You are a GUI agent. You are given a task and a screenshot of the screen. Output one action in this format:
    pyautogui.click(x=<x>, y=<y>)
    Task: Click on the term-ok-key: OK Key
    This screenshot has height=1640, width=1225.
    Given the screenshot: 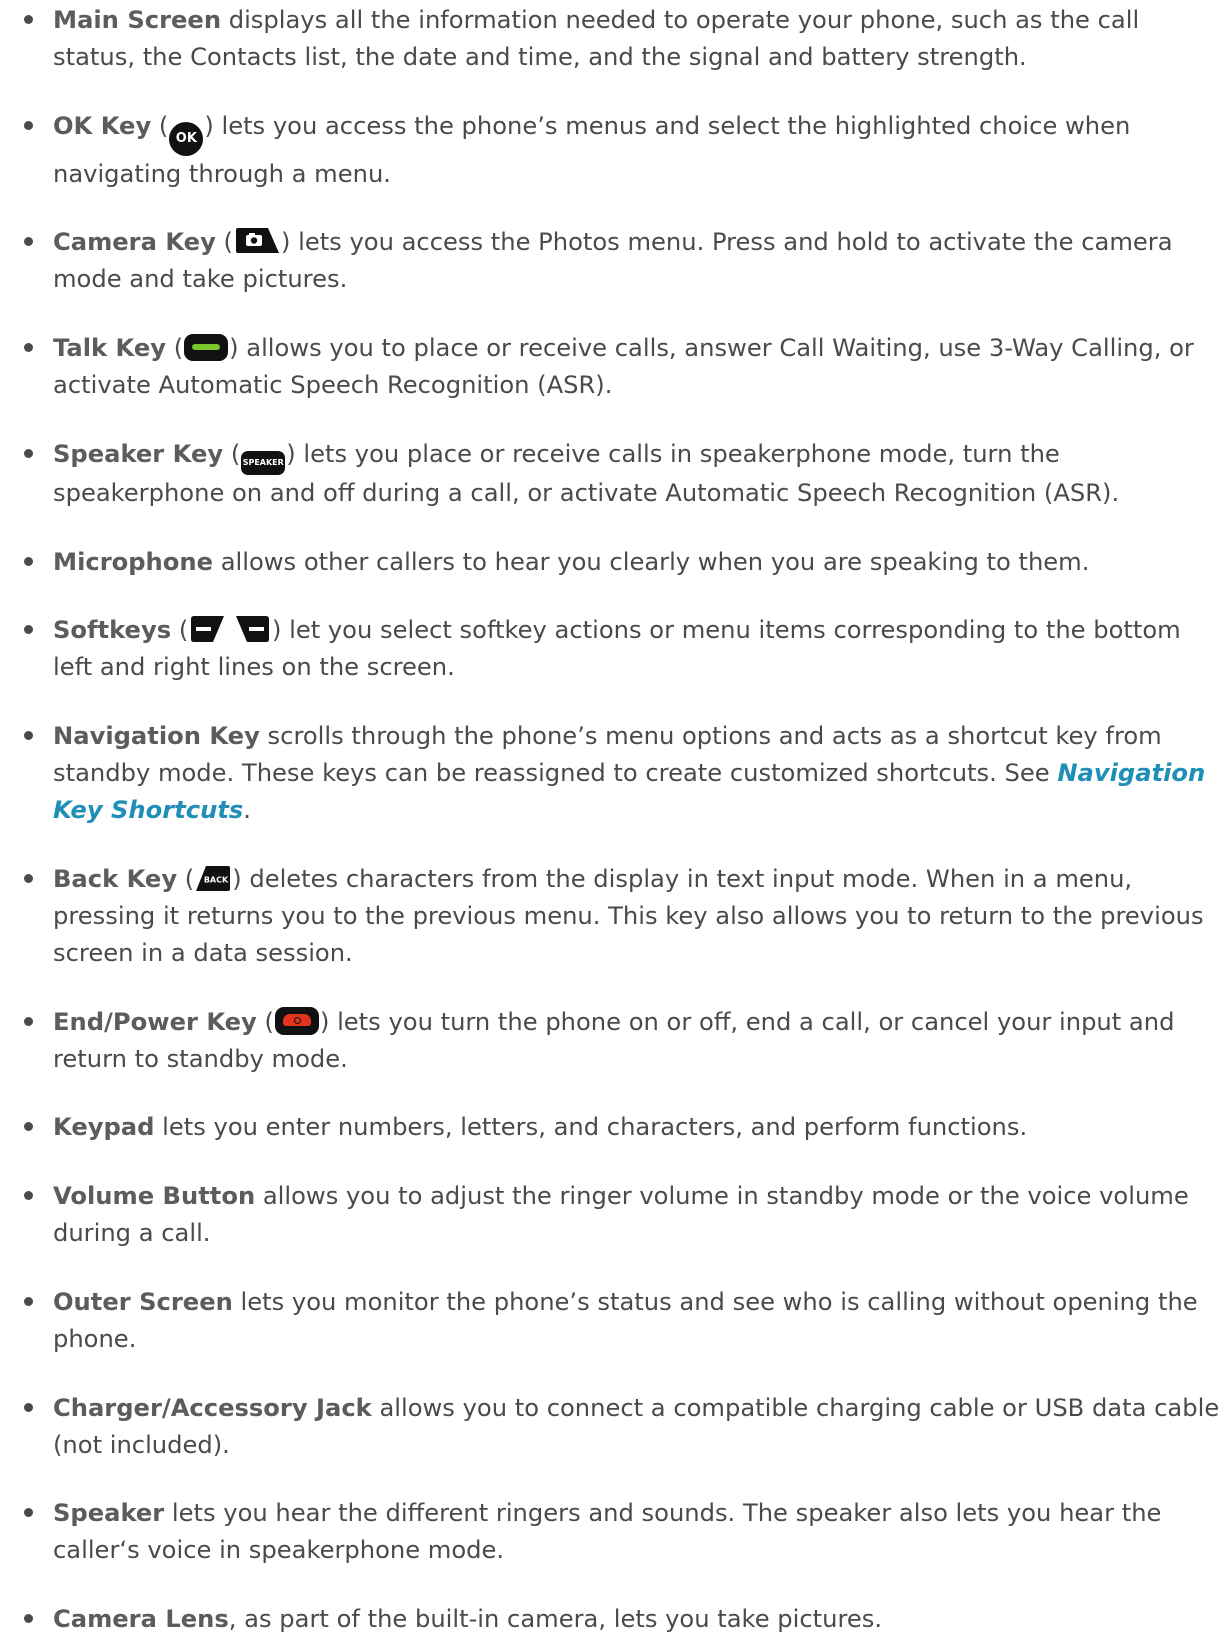 What is the action you would take?
    pyautogui.click(x=102, y=125)
    